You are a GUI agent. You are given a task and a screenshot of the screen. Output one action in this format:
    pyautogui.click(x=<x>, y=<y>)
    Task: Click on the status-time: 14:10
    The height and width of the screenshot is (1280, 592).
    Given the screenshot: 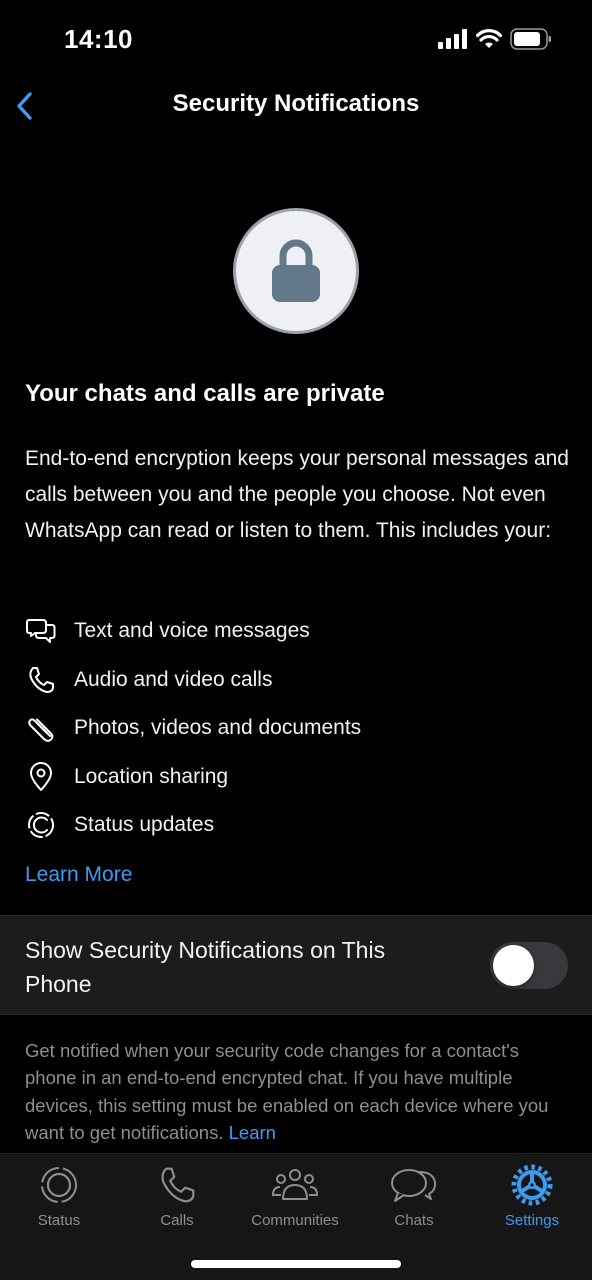 What is the action you would take?
    pyautogui.click(x=98, y=39)
    